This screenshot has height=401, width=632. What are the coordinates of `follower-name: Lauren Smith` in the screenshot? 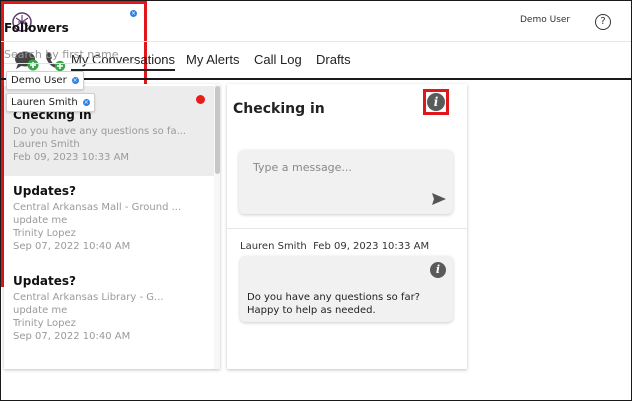 It's located at (44, 102).